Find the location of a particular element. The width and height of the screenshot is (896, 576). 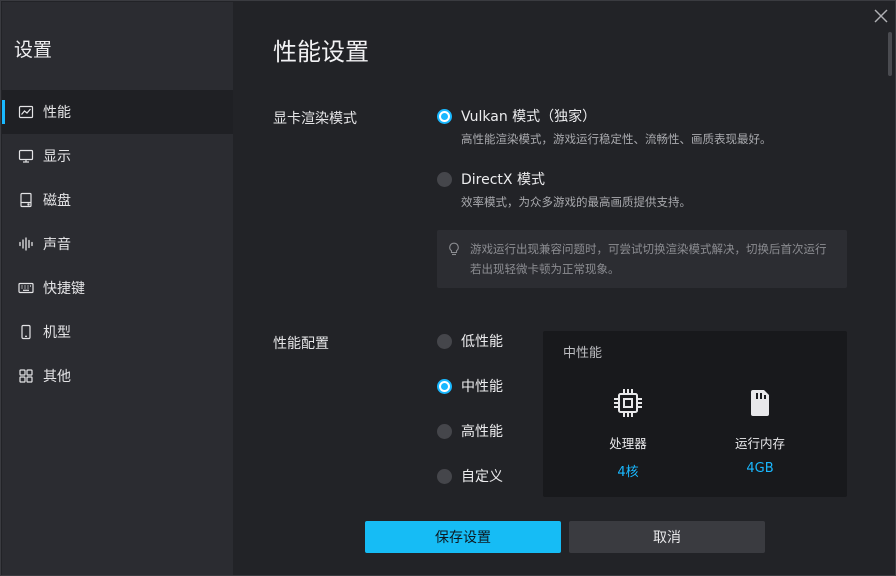

save-button: 保存设置 is located at coordinates (463, 537).